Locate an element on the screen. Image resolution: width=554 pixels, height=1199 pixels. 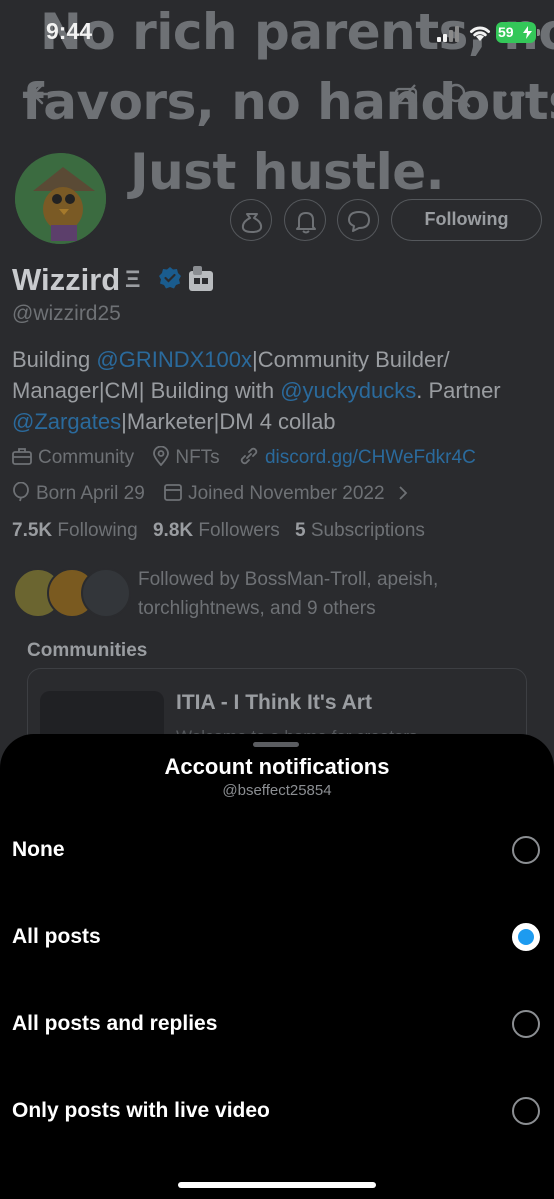
radio-live-video is located at coordinates (526, 1111).